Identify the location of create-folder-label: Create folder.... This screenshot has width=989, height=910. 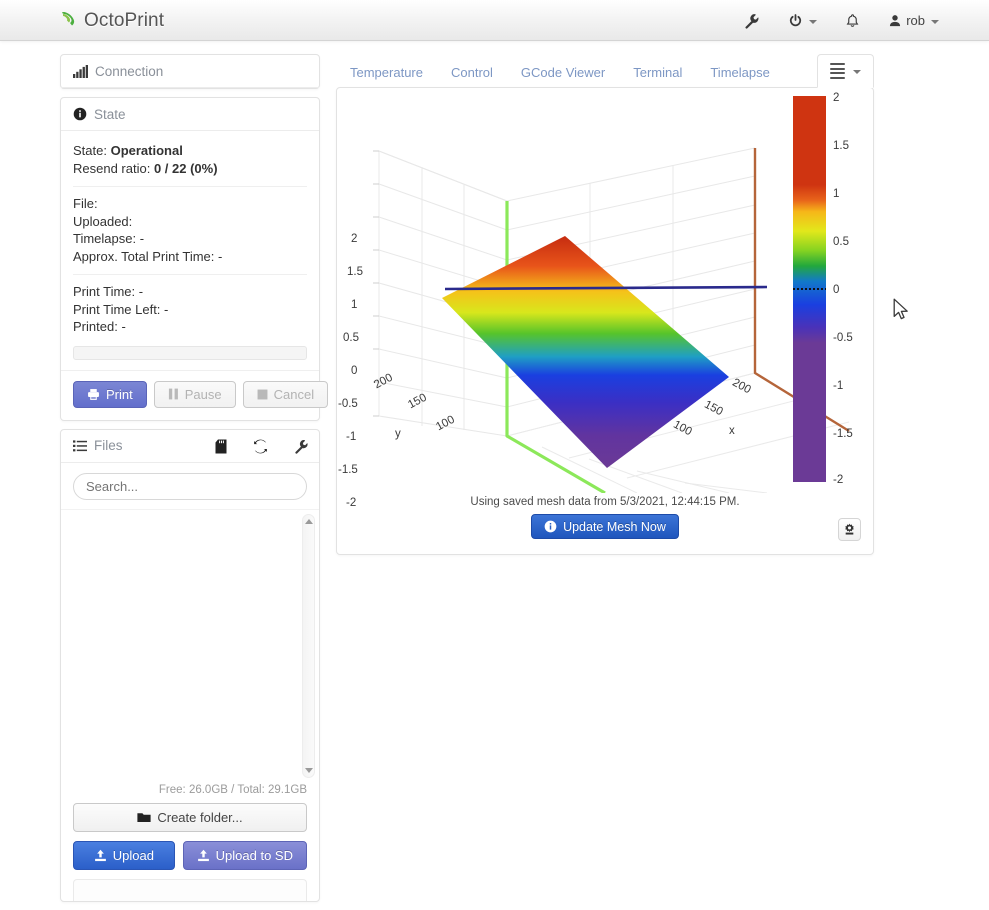
(200, 817).